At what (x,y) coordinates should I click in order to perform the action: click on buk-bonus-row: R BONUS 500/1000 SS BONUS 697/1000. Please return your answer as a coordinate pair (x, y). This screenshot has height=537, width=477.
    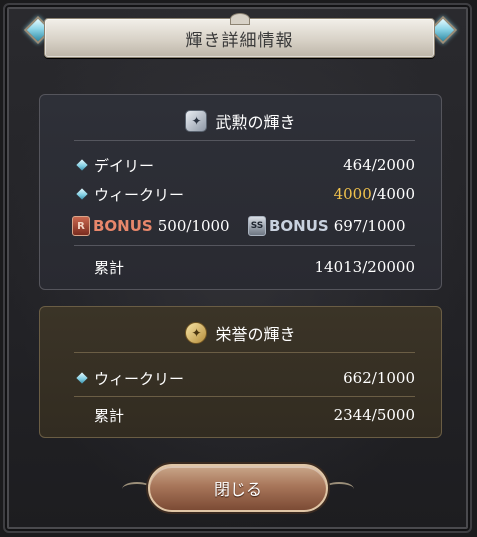
    Looking at the image, I should click on (240, 226).